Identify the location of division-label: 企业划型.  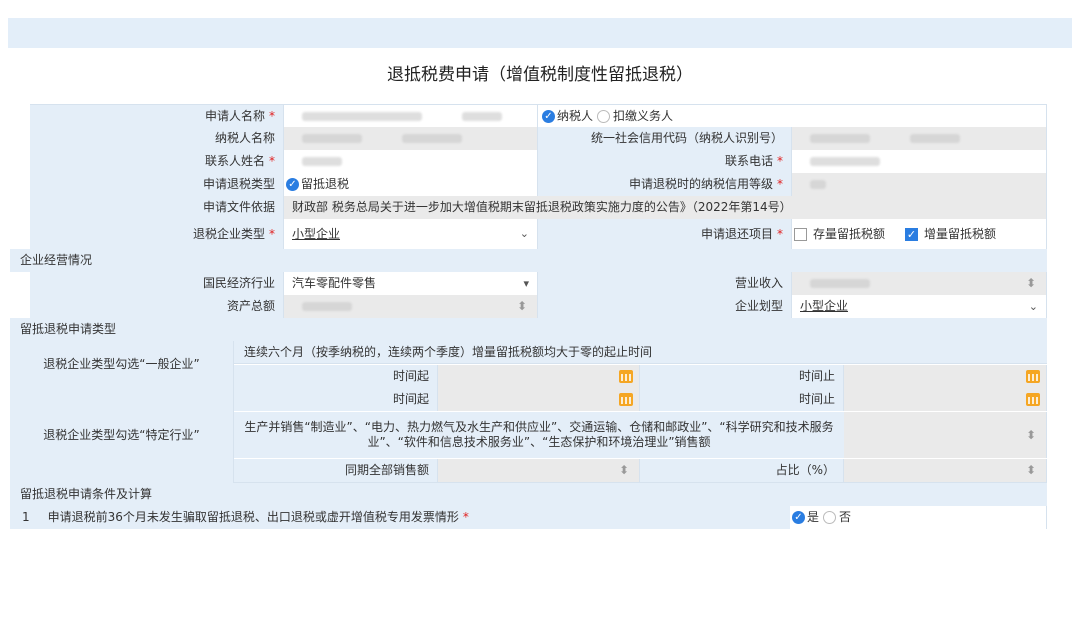
(665, 306).